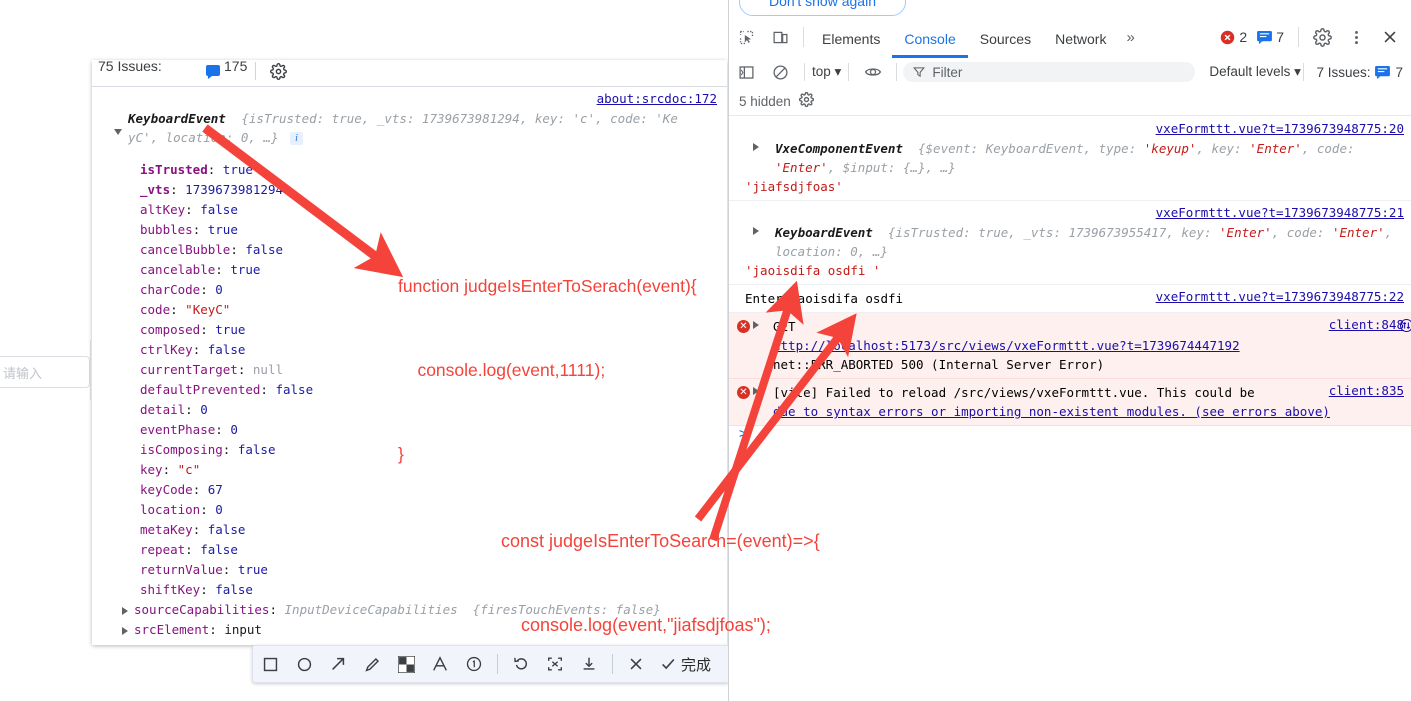 The width and height of the screenshot is (1411, 701). Describe the element at coordinates (794, 186) in the screenshot. I see `console-string-value: 'jiafsdjfoas'` at that location.